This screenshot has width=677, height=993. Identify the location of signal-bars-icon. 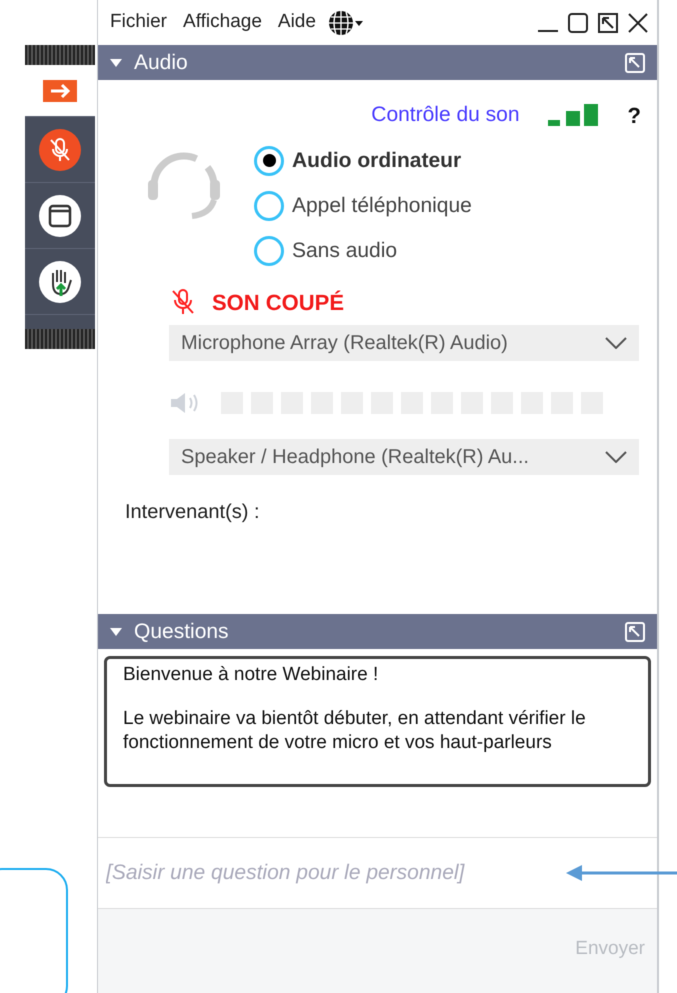
(574, 115).